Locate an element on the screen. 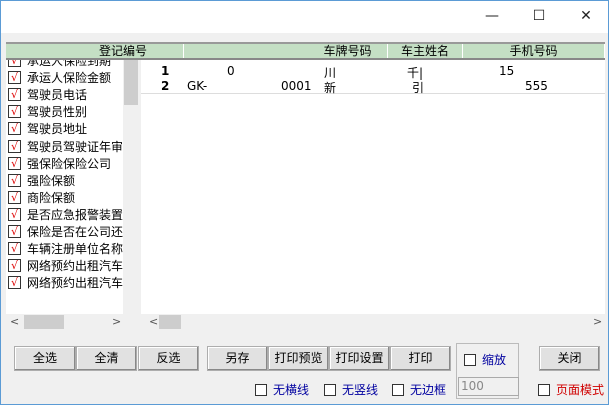 This screenshot has height=405, width=609. field-label: 强保险保险公司 is located at coordinates (69, 163).